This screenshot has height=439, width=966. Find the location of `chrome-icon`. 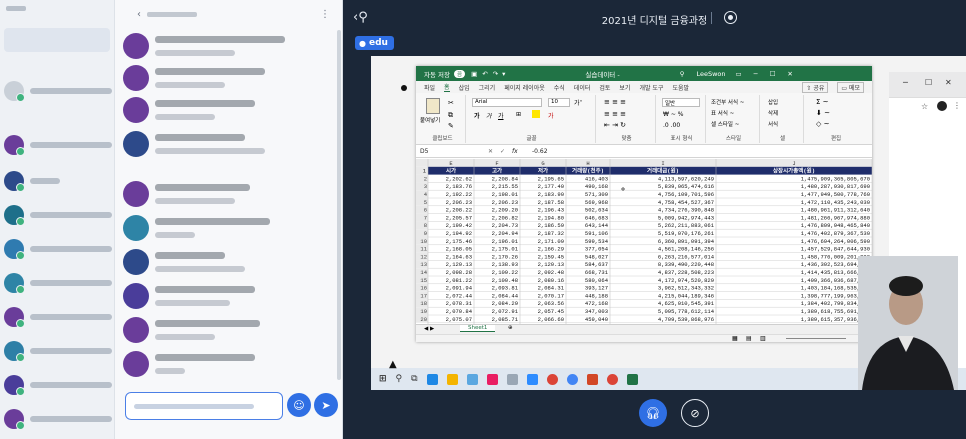

chrome-icon is located at coordinates (552, 379).